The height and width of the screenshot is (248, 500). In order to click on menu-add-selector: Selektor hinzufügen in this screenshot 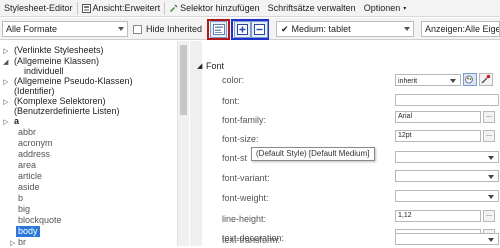, I will do `click(214, 8)`.